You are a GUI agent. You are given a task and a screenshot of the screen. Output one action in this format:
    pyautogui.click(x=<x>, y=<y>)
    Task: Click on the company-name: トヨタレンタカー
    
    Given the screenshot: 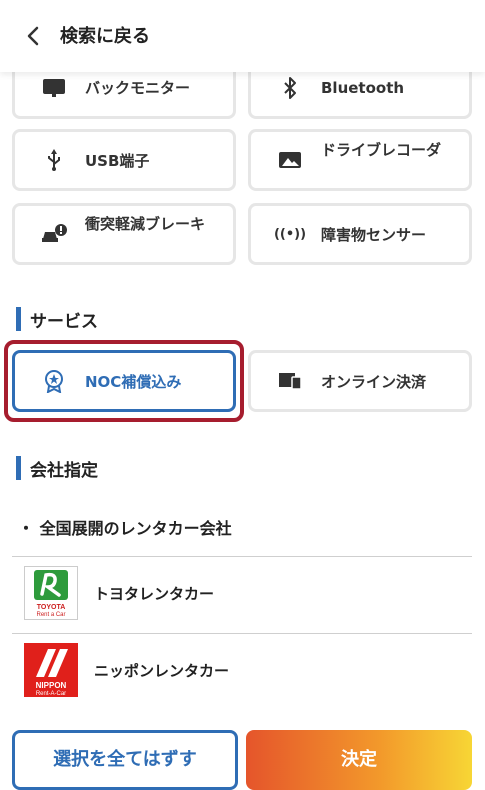 What is the action you would take?
    pyautogui.click(x=154, y=594)
    